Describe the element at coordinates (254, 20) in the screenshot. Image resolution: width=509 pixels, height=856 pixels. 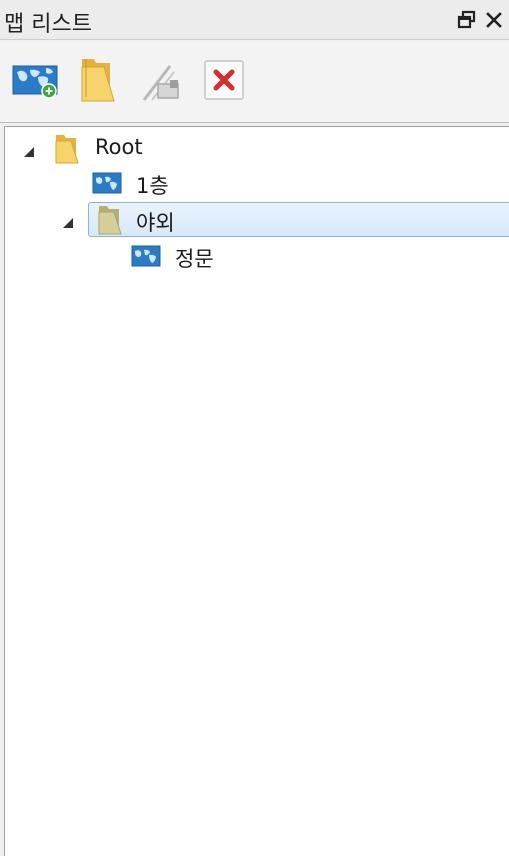
I see `panel-titlebar: 맵 리스트` at that location.